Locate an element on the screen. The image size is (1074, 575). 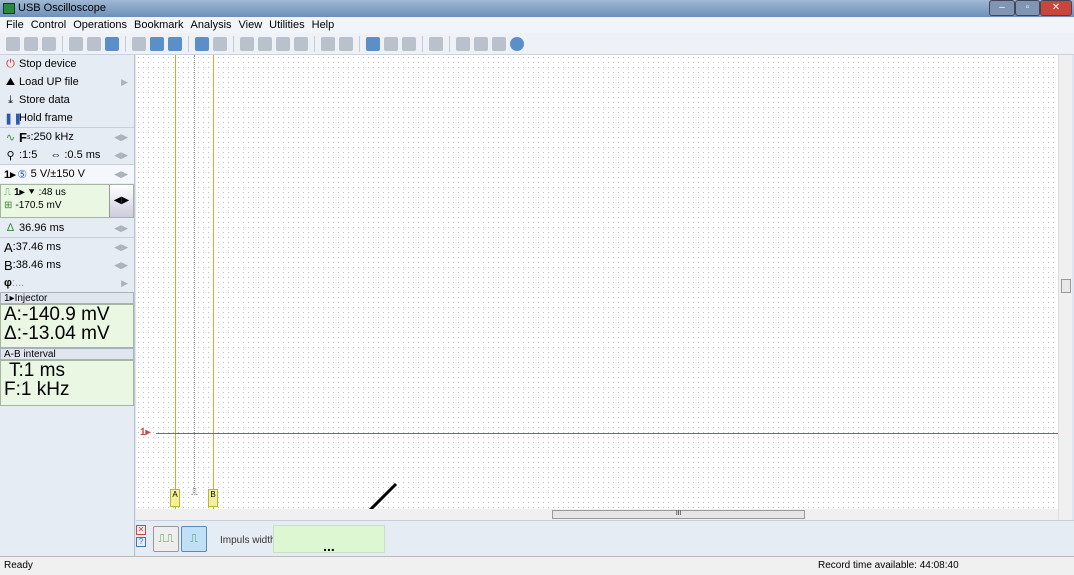
ab-frequency: F:1 kHz is located at coordinates (37, 389).